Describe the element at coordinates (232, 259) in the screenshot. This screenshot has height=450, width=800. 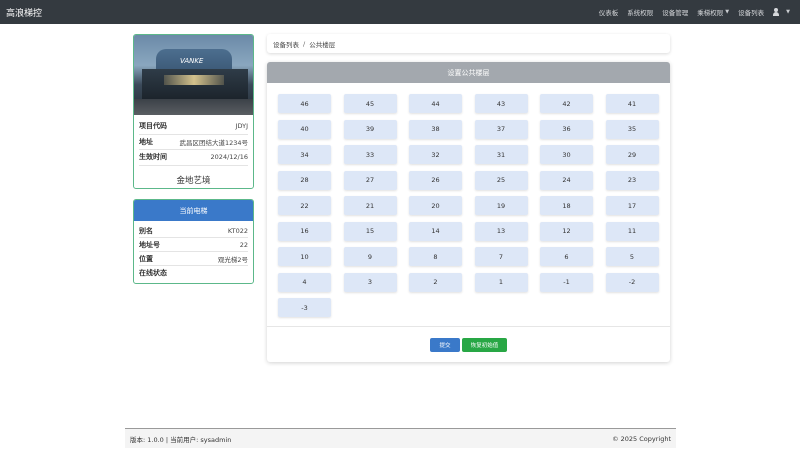
I see `elevator-location-value: 观光梯2号` at that location.